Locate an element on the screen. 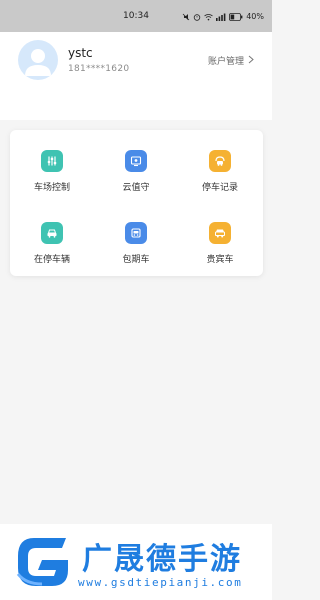 This screenshot has height=600, width=320. status-icons: 40% is located at coordinates (223, 16).